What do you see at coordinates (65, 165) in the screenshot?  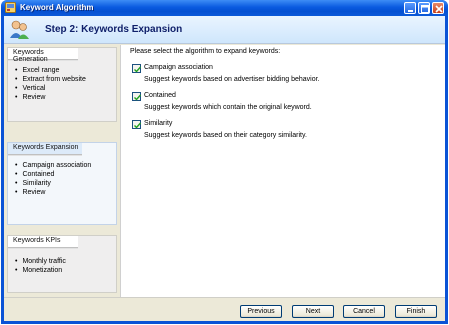 I see `step-item-campaign-association: Campaign association` at bounding box center [65, 165].